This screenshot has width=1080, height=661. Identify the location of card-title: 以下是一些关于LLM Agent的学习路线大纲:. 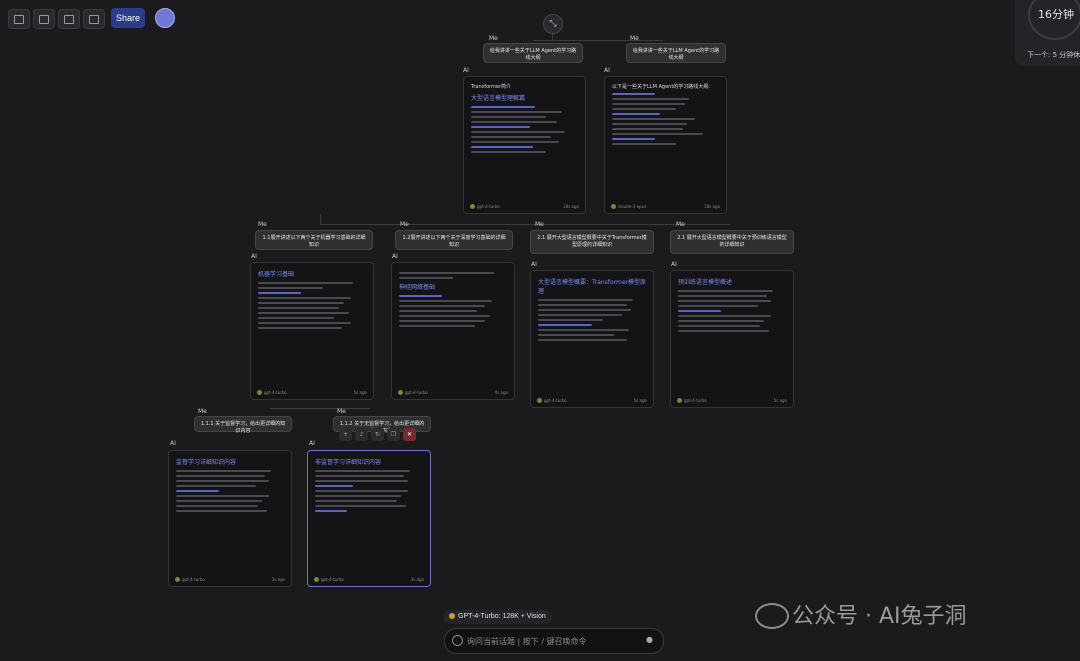
(661, 87).